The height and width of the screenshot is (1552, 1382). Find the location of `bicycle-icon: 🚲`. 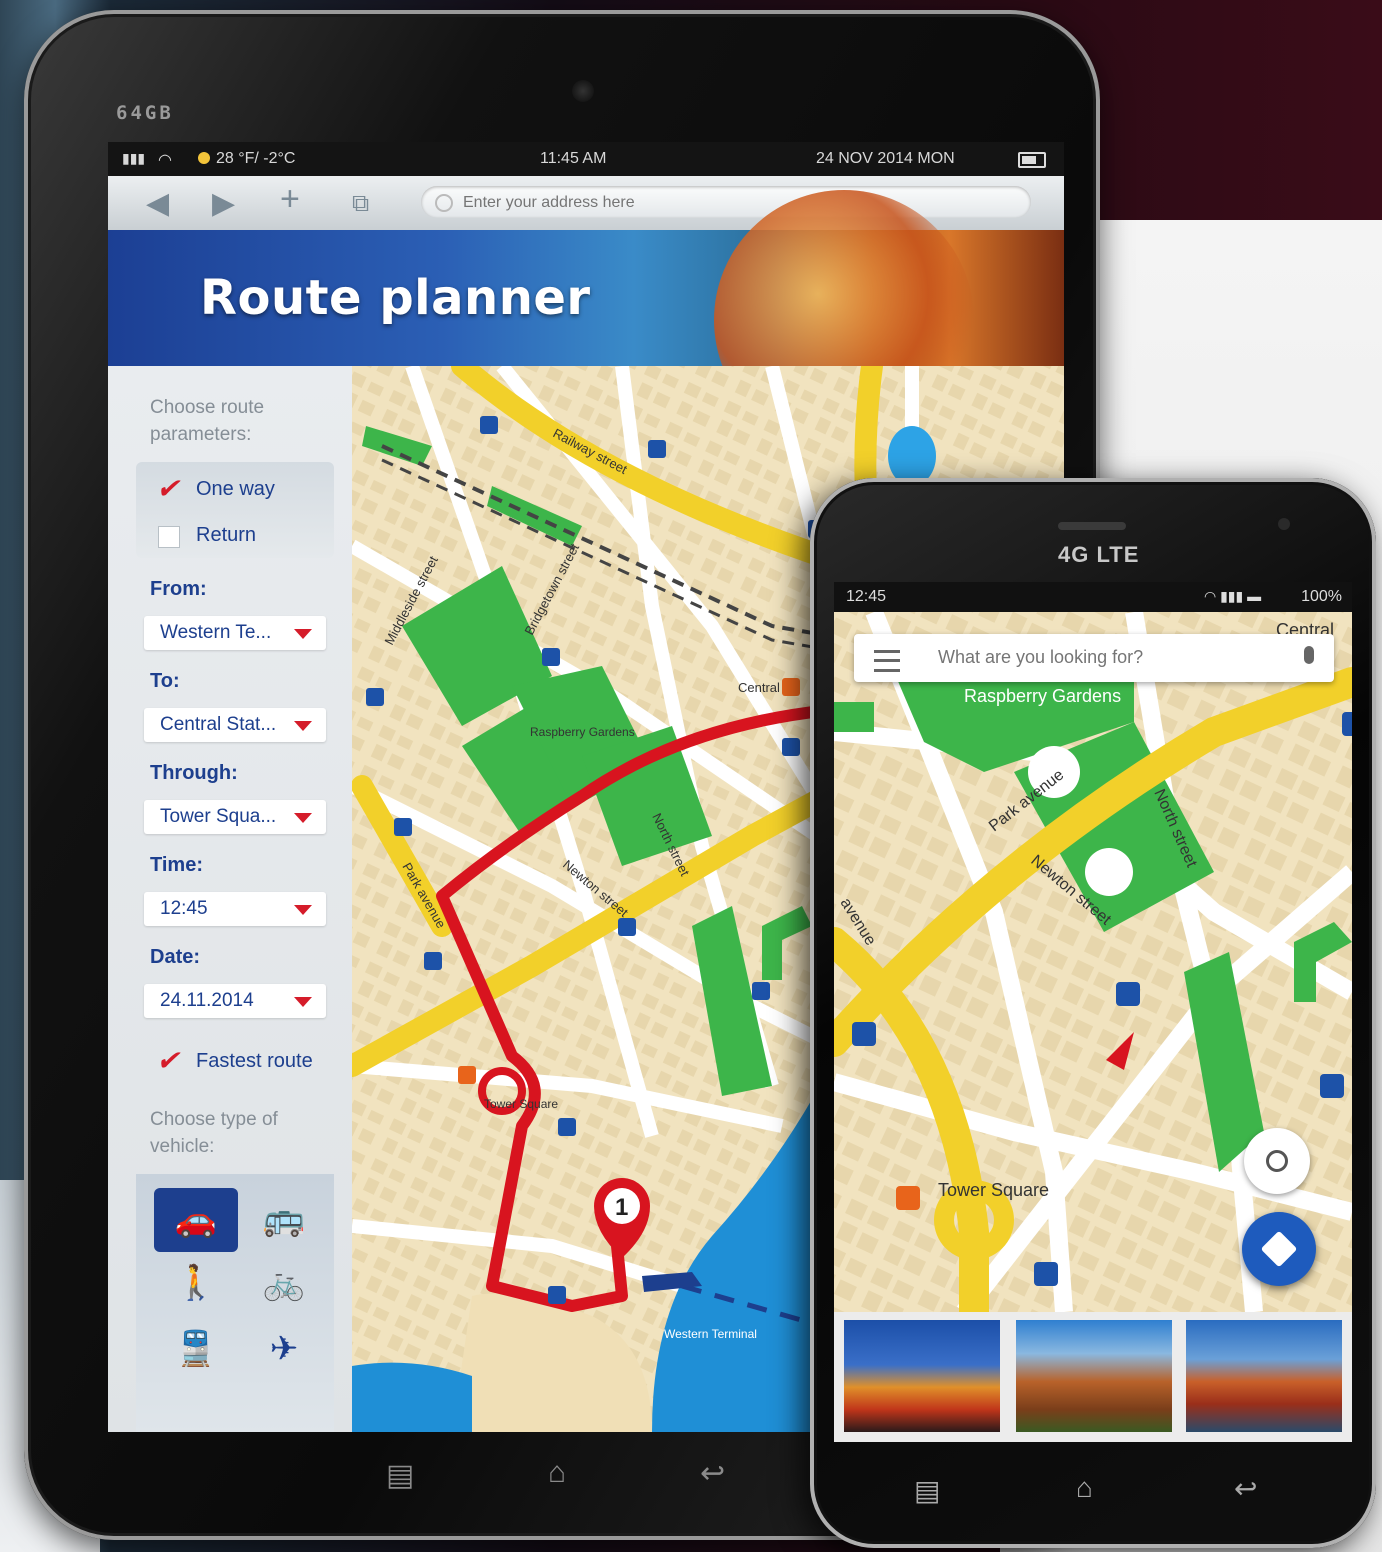

bicycle-icon: 🚲 is located at coordinates (284, 1283).